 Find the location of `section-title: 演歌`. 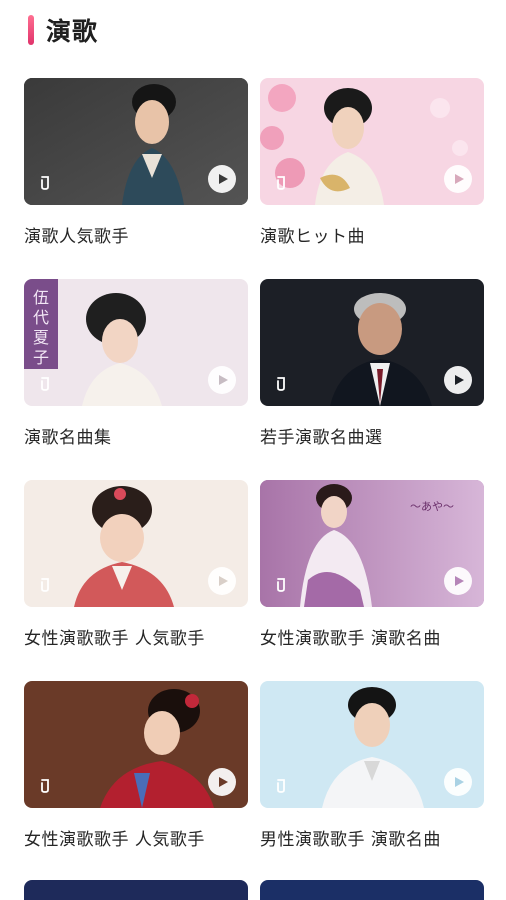

section-title: 演歌 is located at coordinates (72, 31).